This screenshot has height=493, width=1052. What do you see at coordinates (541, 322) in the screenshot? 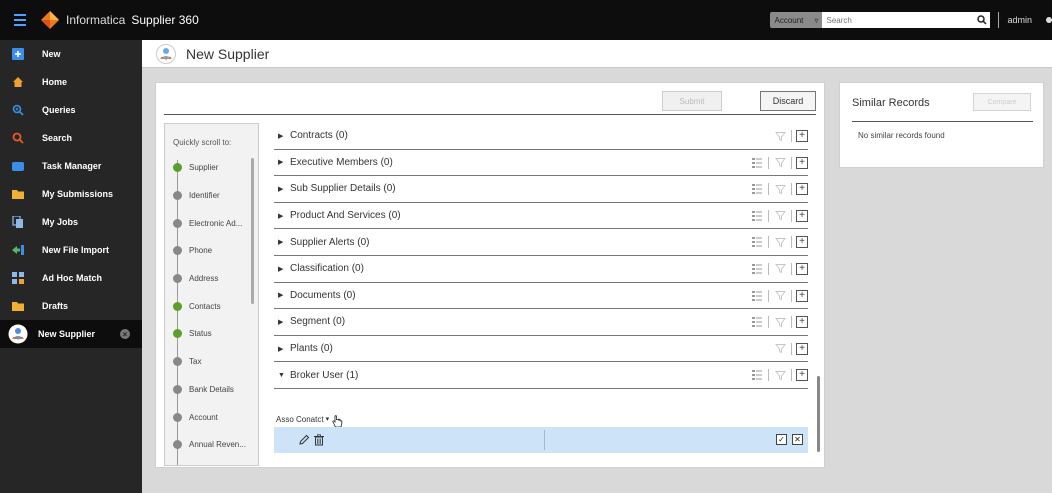
I see `section-row: ▶ Segment (0) +` at bounding box center [541, 322].